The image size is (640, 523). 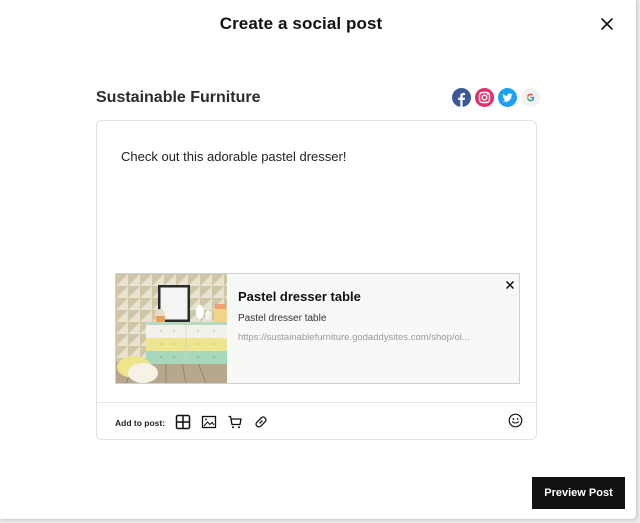 I want to click on emoji-button, so click(x=515, y=420).